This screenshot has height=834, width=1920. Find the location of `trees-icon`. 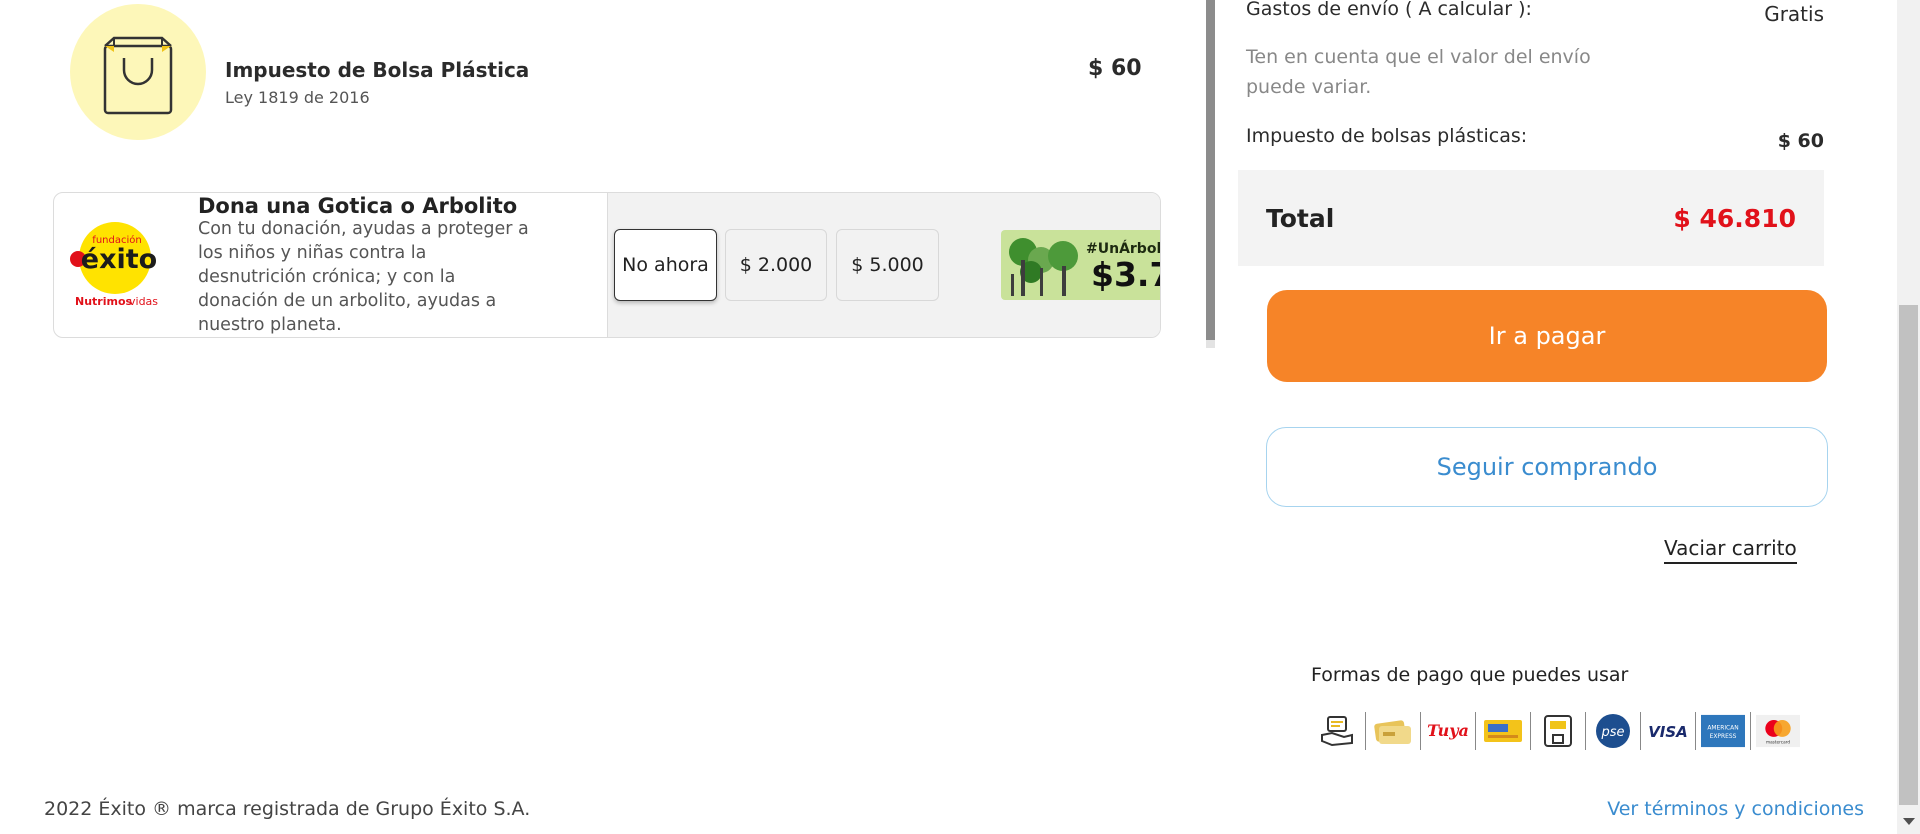

trees-icon is located at coordinates (1043, 267).